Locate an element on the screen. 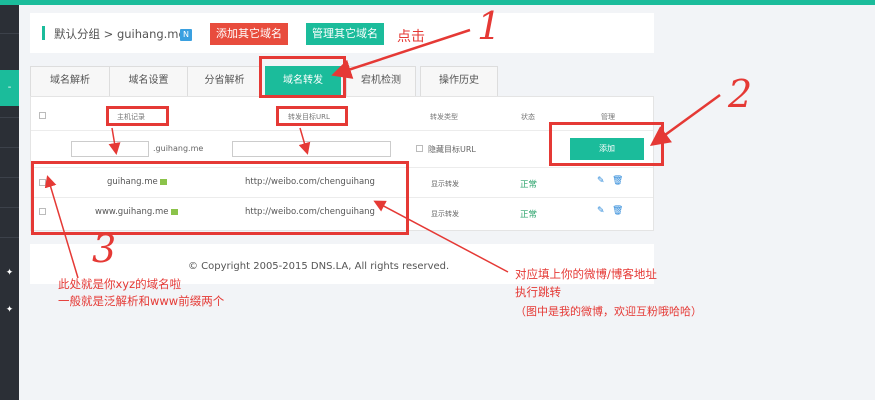  annotation-step-3: 3 is located at coordinates (104, 249).